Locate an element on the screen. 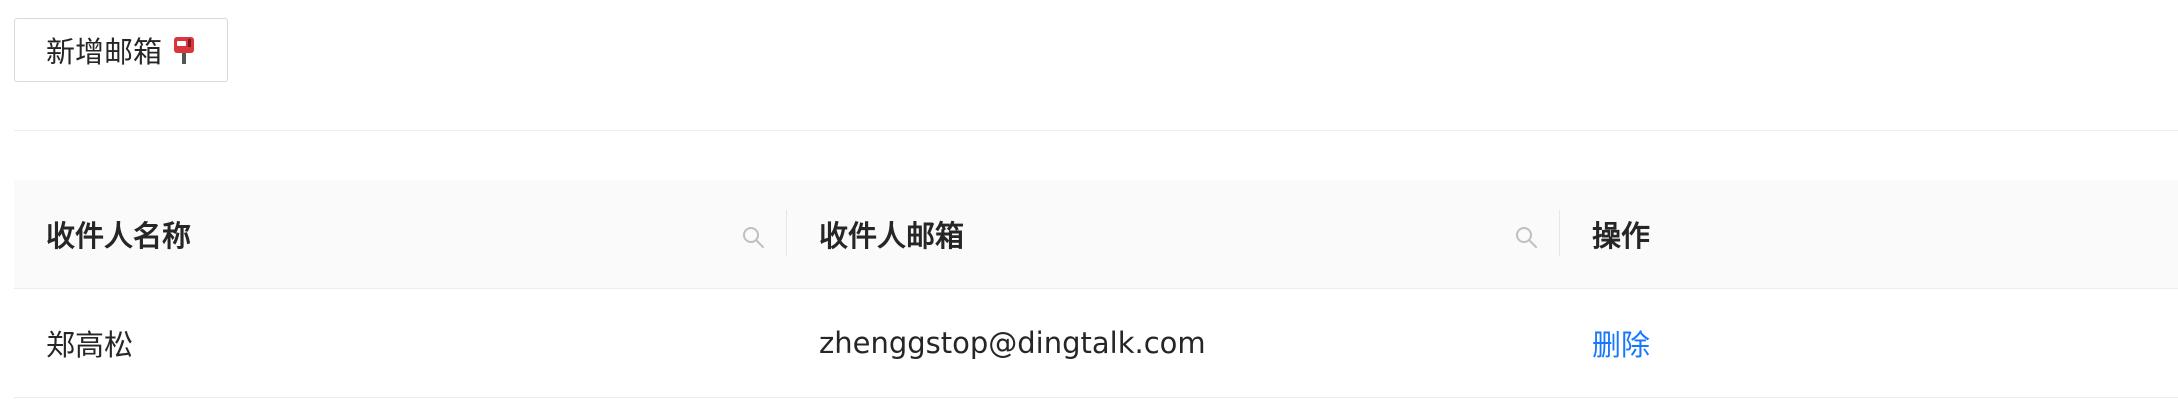 The width and height of the screenshot is (2178, 406). row-actions: 删除 is located at coordinates (1869, 343).